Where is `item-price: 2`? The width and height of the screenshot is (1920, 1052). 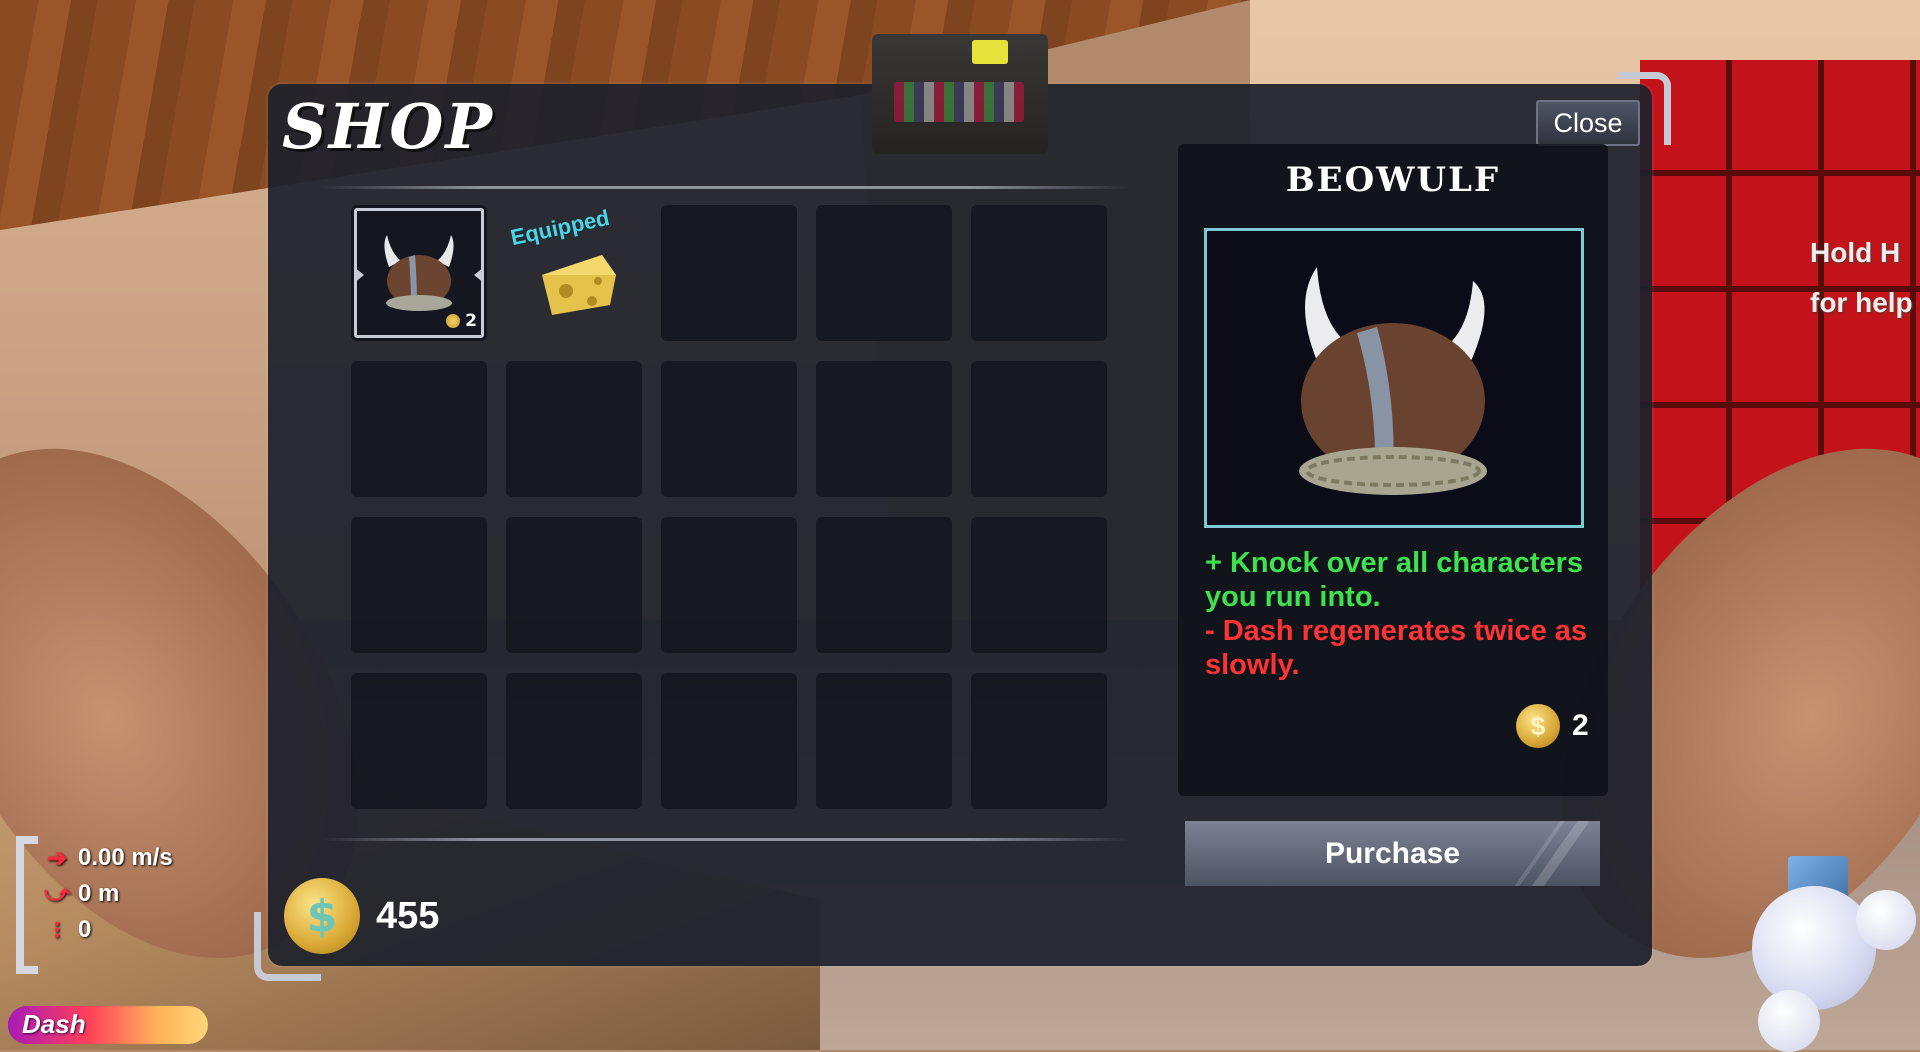
item-price: 2 is located at coordinates (461, 321).